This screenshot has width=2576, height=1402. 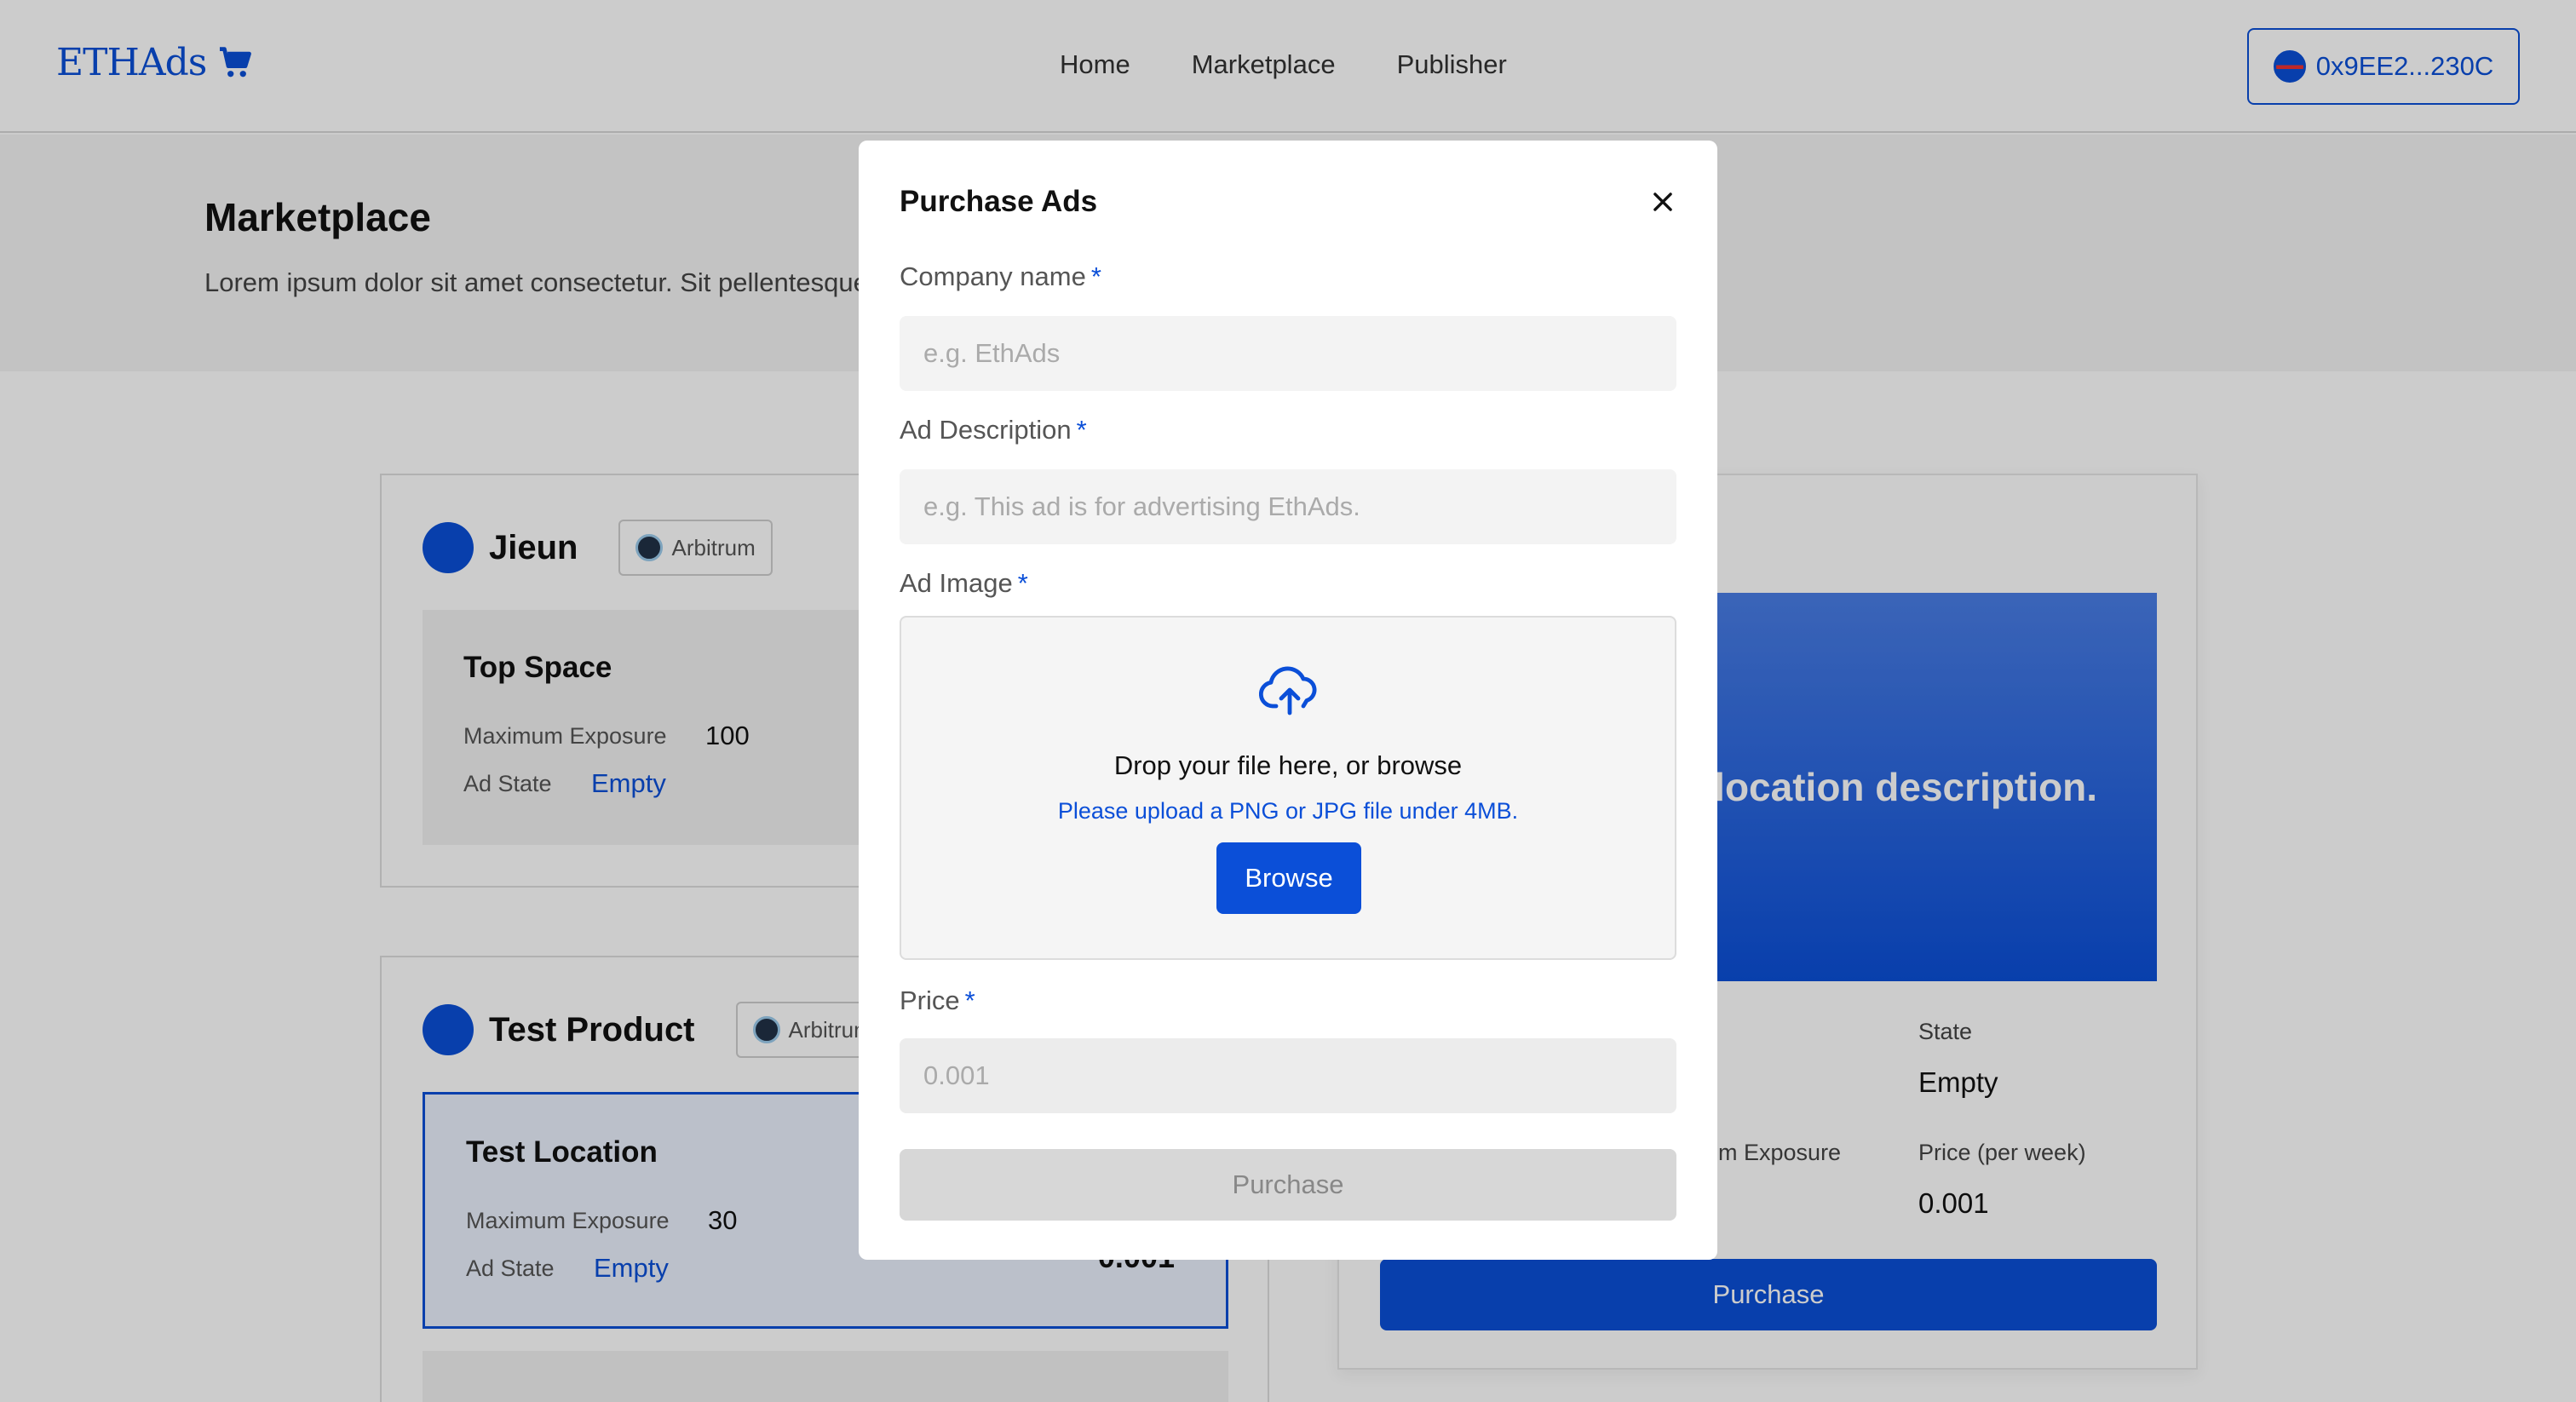 I want to click on modal-title: Purchase Ads, so click(x=999, y=201).